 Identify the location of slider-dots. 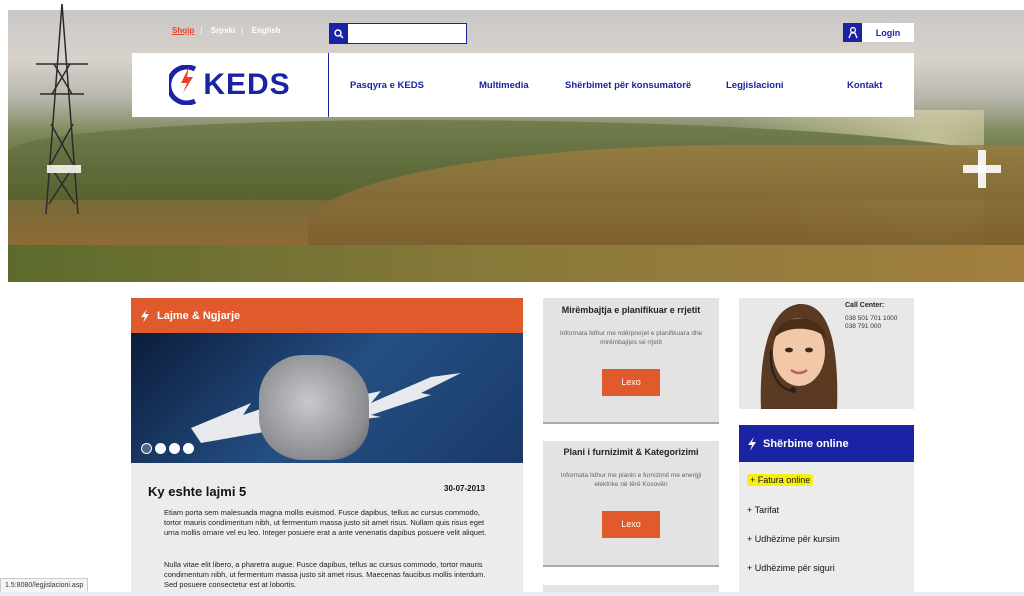
(167, 448).